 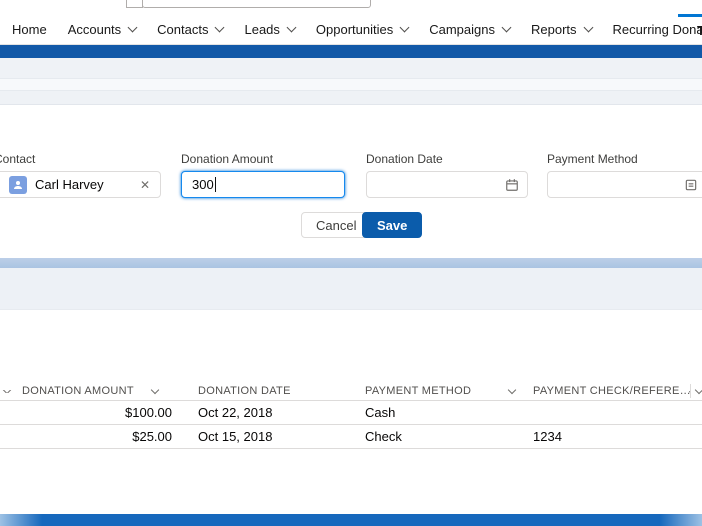 What do you see at coordinates (690, 15) in the screenshot?
I see `active-tab-indicator` at bounding box center [690, 15].